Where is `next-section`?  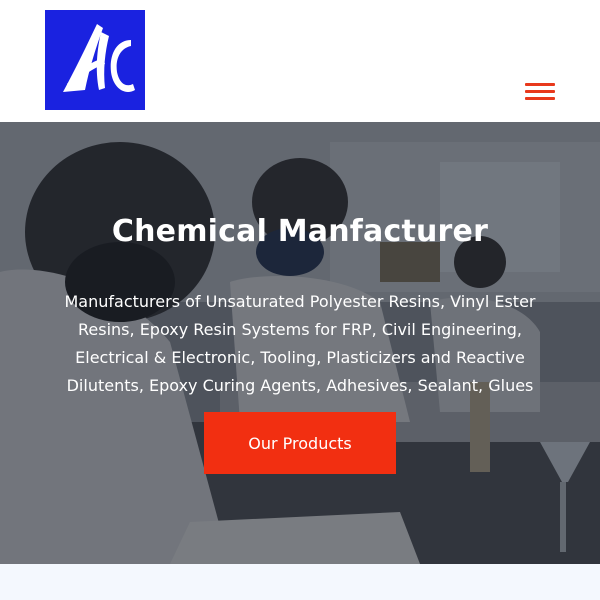 next-section is located at coordinates (300, 582).